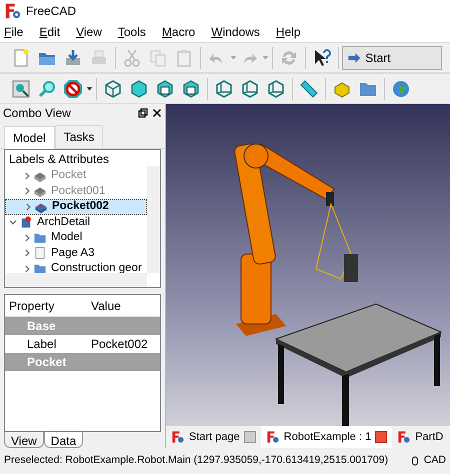  Describe the element at coordinates (47, 88) in the screenshot. I see `magnifier-icon` at that location.